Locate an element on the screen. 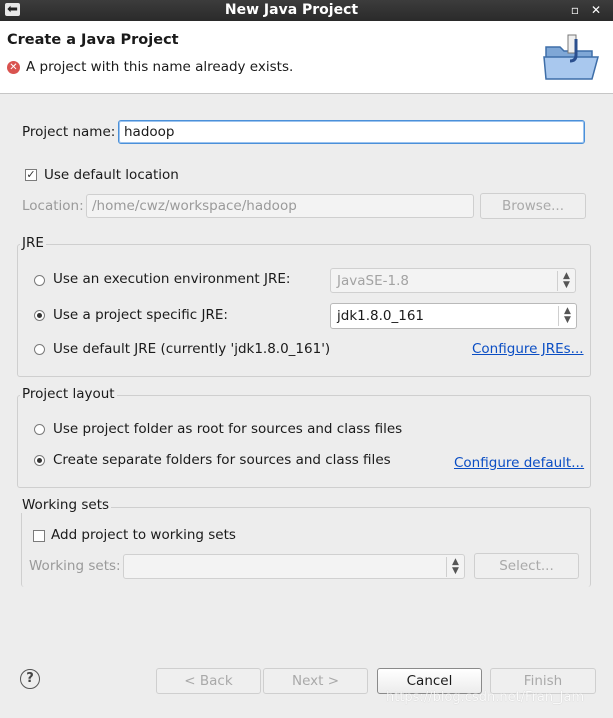 This screenshot has width=613, height=718. back-button: < Back is located at coordinates (208, 681).